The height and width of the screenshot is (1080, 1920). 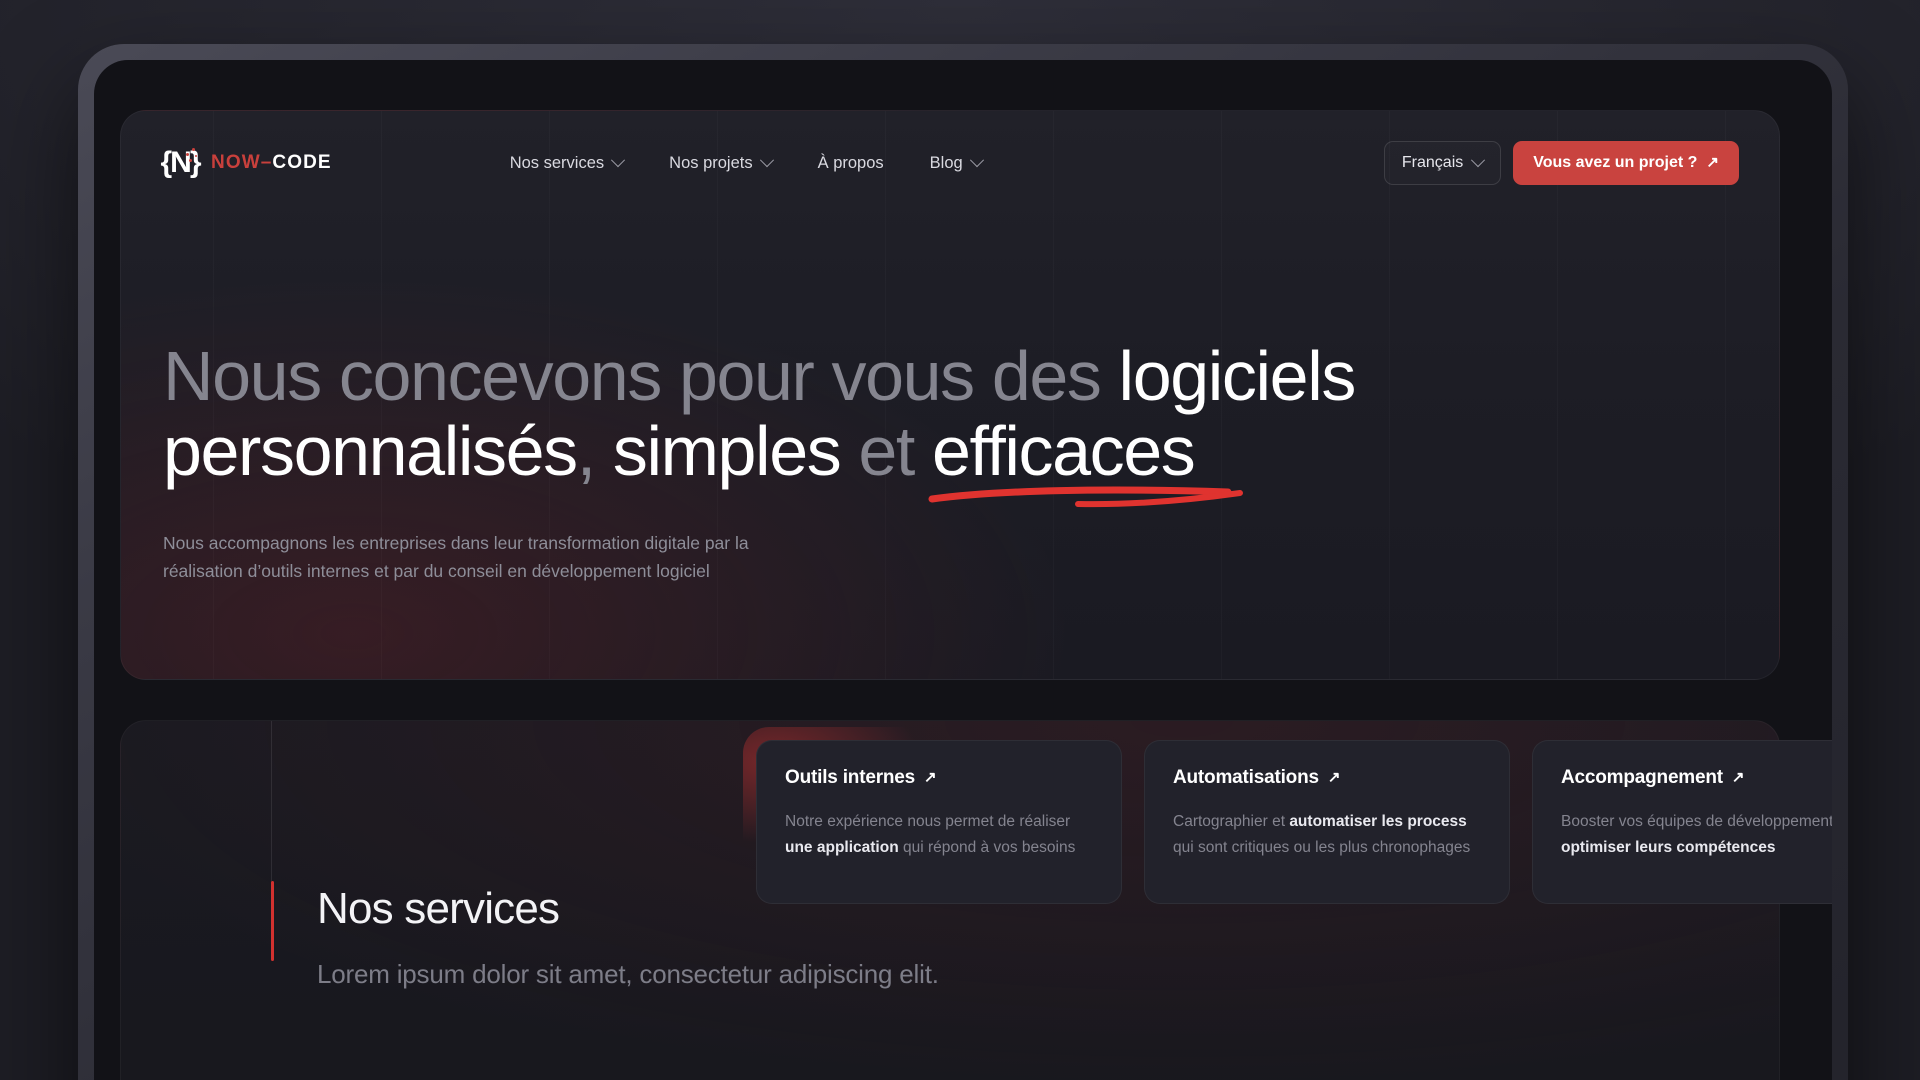 I want to click on brand-dash-text: –, so click(x=266, y=162).